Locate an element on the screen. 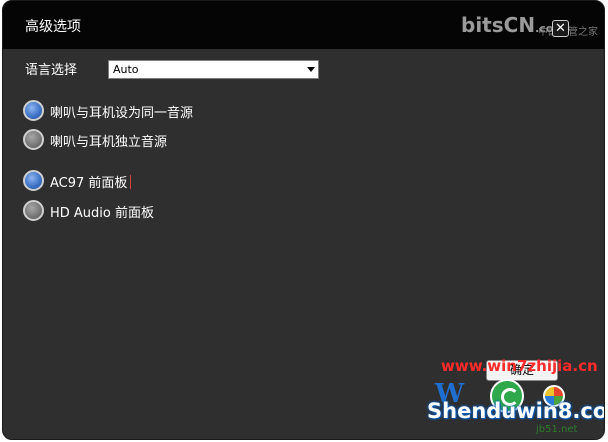 The image size is (608, 442). watermark-site-2: Shenduwin8.com is located at coordinates (515, 411).